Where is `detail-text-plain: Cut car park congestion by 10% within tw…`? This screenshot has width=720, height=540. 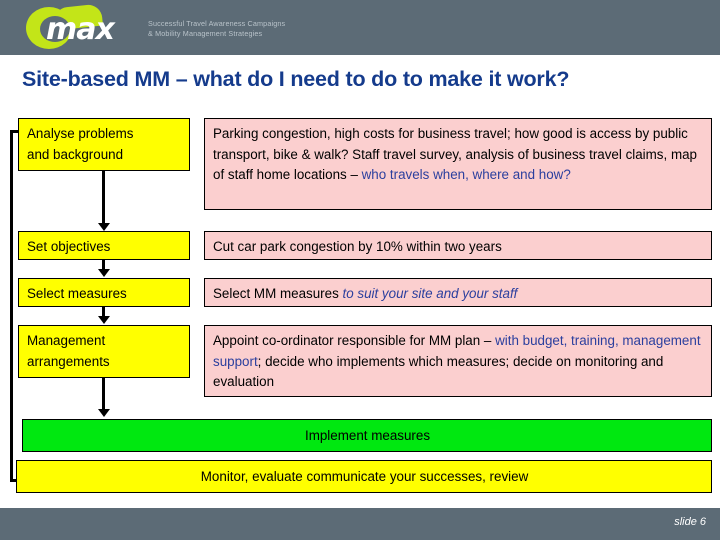
detail-text-plain: Cut car park congestion by 10% within tw… is located at coordinates (357, 246).